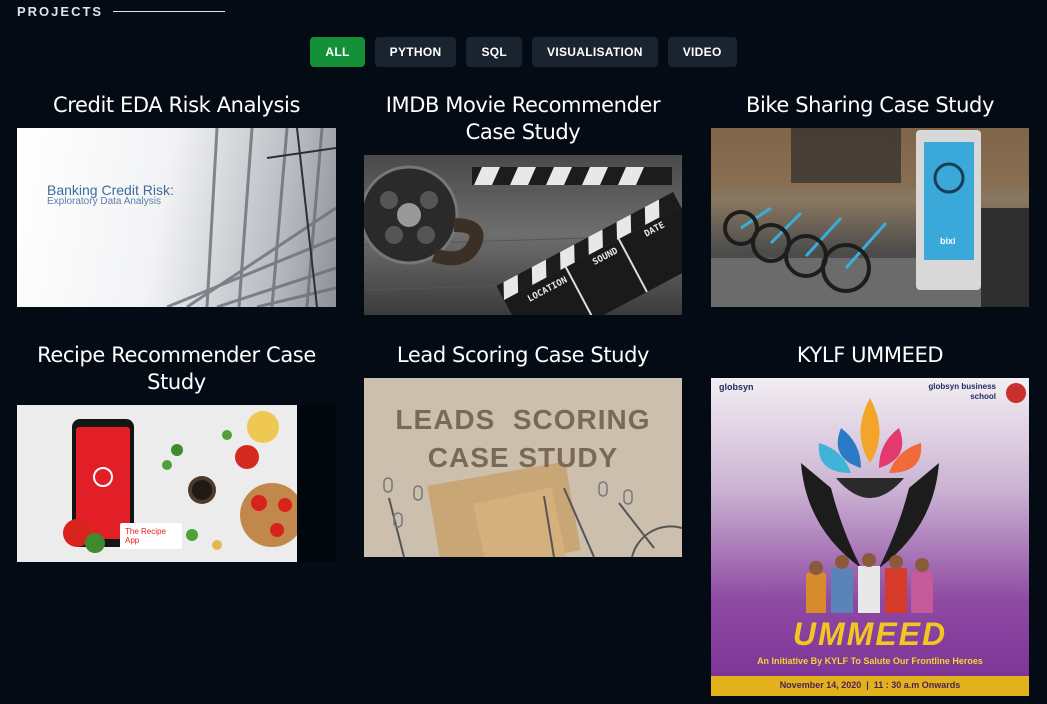 The width and height of the screenshot is (1047, 704). I want to click on filter-video: VIDEO, so click(702, 52).